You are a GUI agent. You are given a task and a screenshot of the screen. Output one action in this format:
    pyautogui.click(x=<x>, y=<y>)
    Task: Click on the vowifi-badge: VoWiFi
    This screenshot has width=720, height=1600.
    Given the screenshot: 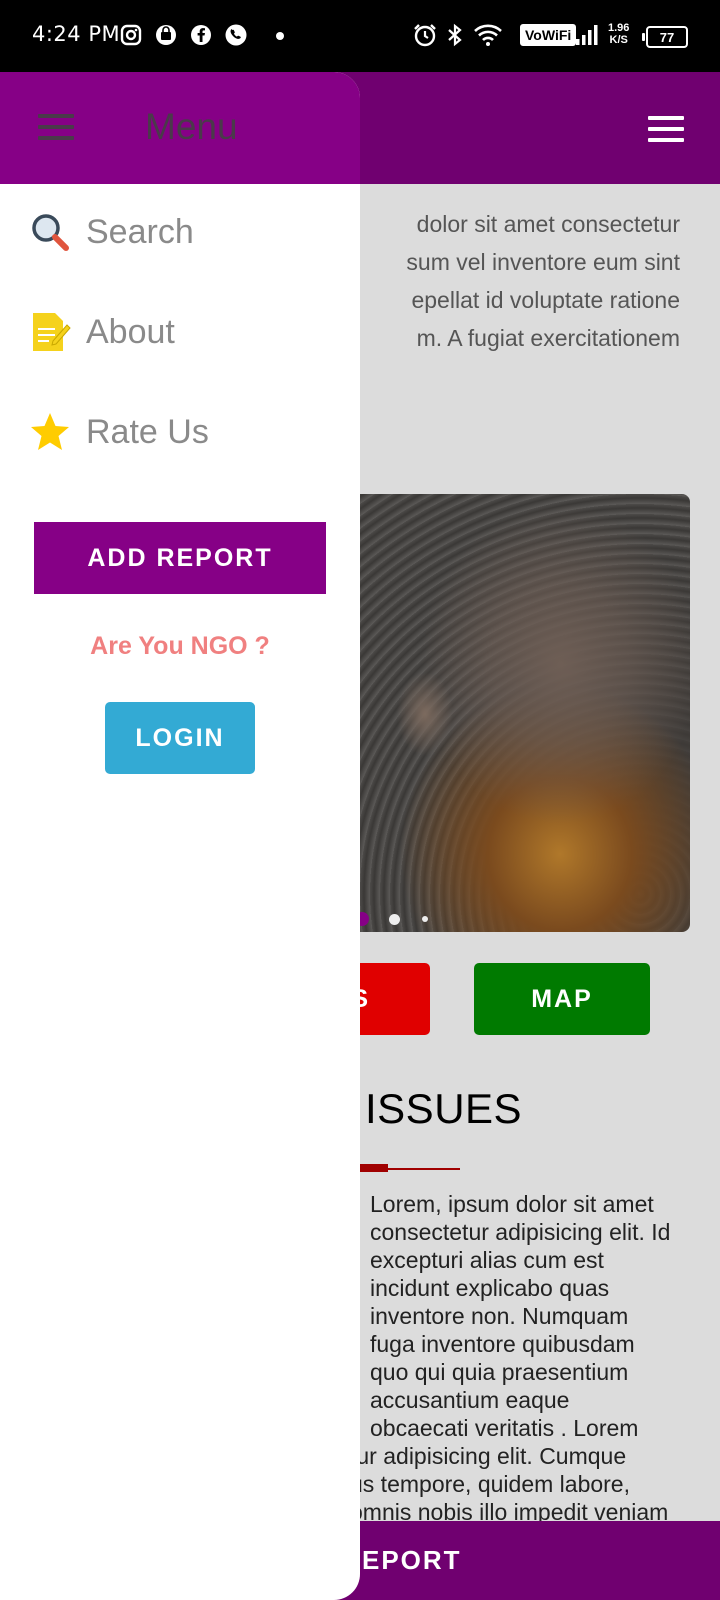 What is the action you would take?
    pyautogui.click(x=548, y=35)
    